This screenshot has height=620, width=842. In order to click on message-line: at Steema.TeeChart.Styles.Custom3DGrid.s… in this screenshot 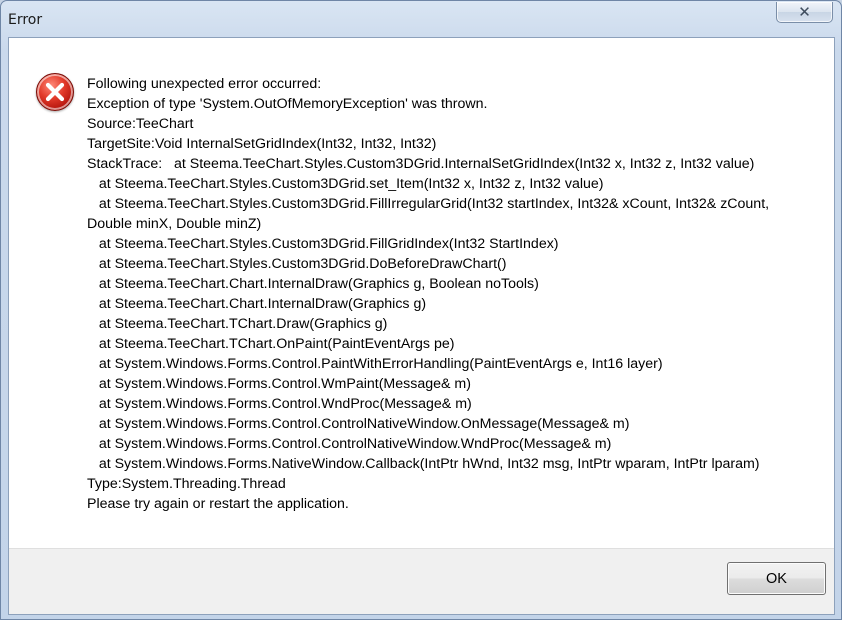, I will do `click(345, 184)`.